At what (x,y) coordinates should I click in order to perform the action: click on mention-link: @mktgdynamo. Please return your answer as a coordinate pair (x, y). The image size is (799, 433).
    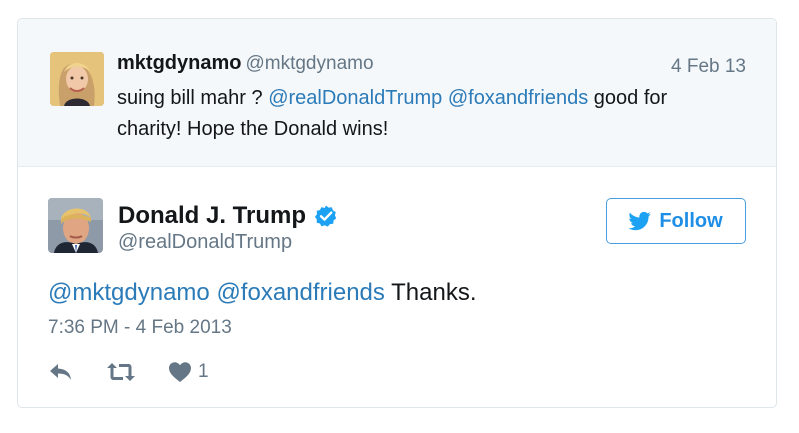
    Looking at the image, I should click on (129, 292).